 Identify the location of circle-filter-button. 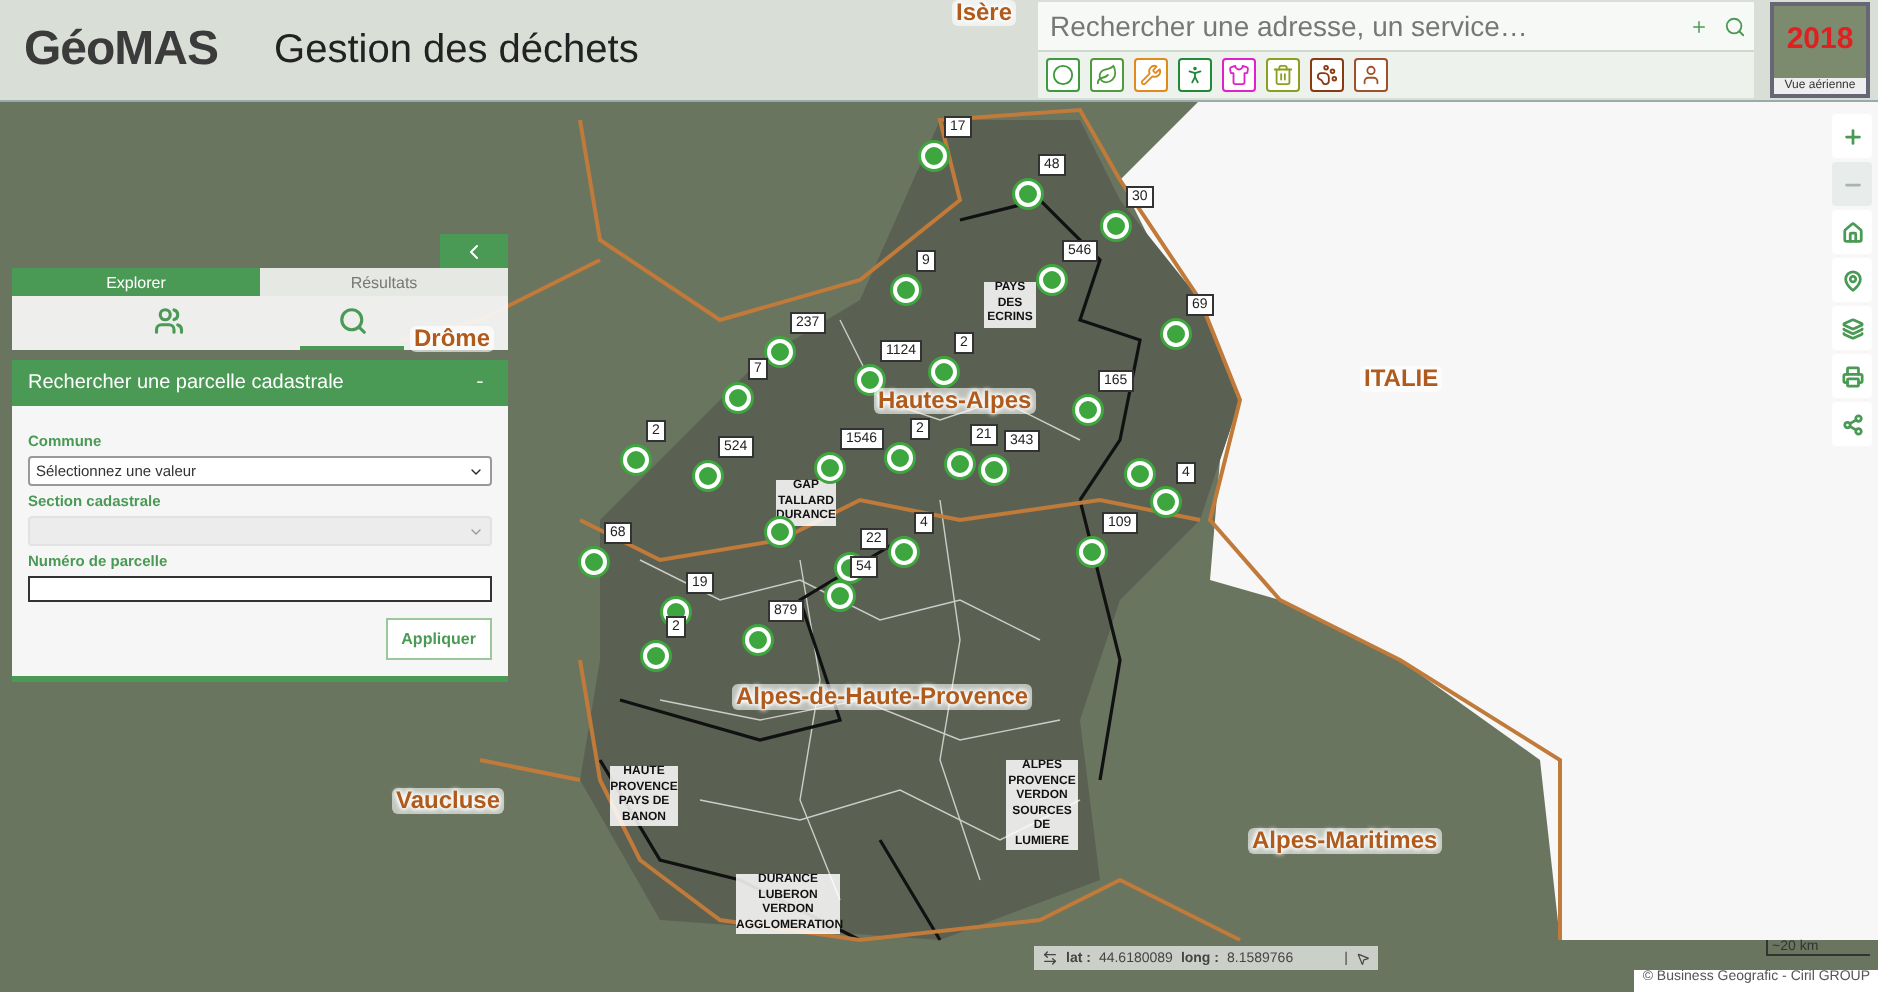
(1063, 75).